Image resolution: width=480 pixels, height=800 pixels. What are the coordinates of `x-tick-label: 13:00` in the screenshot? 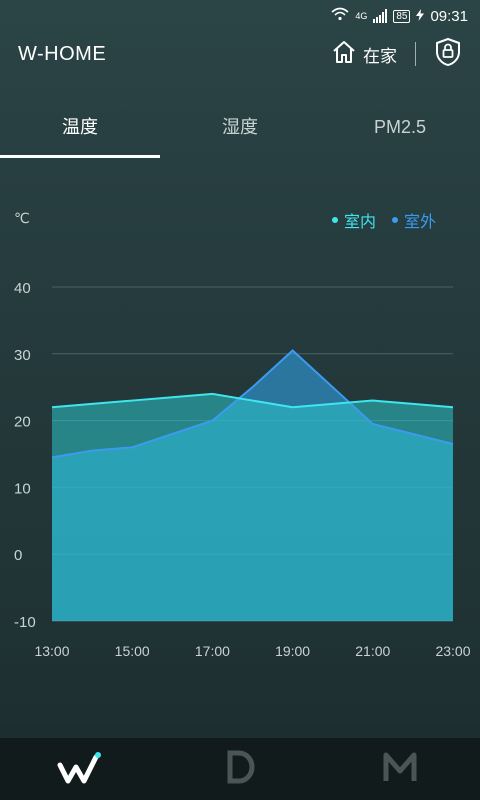 It's located at (51, 651).